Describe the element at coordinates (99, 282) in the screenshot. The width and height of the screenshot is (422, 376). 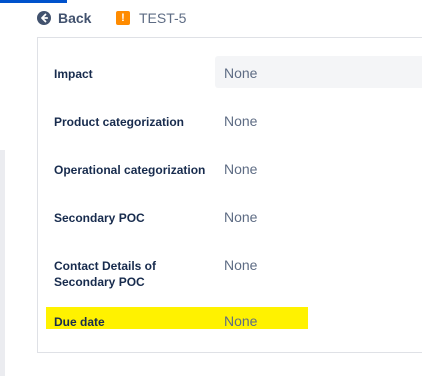
I see `field-label-contact-details-line2: Secondary POC` at that location.